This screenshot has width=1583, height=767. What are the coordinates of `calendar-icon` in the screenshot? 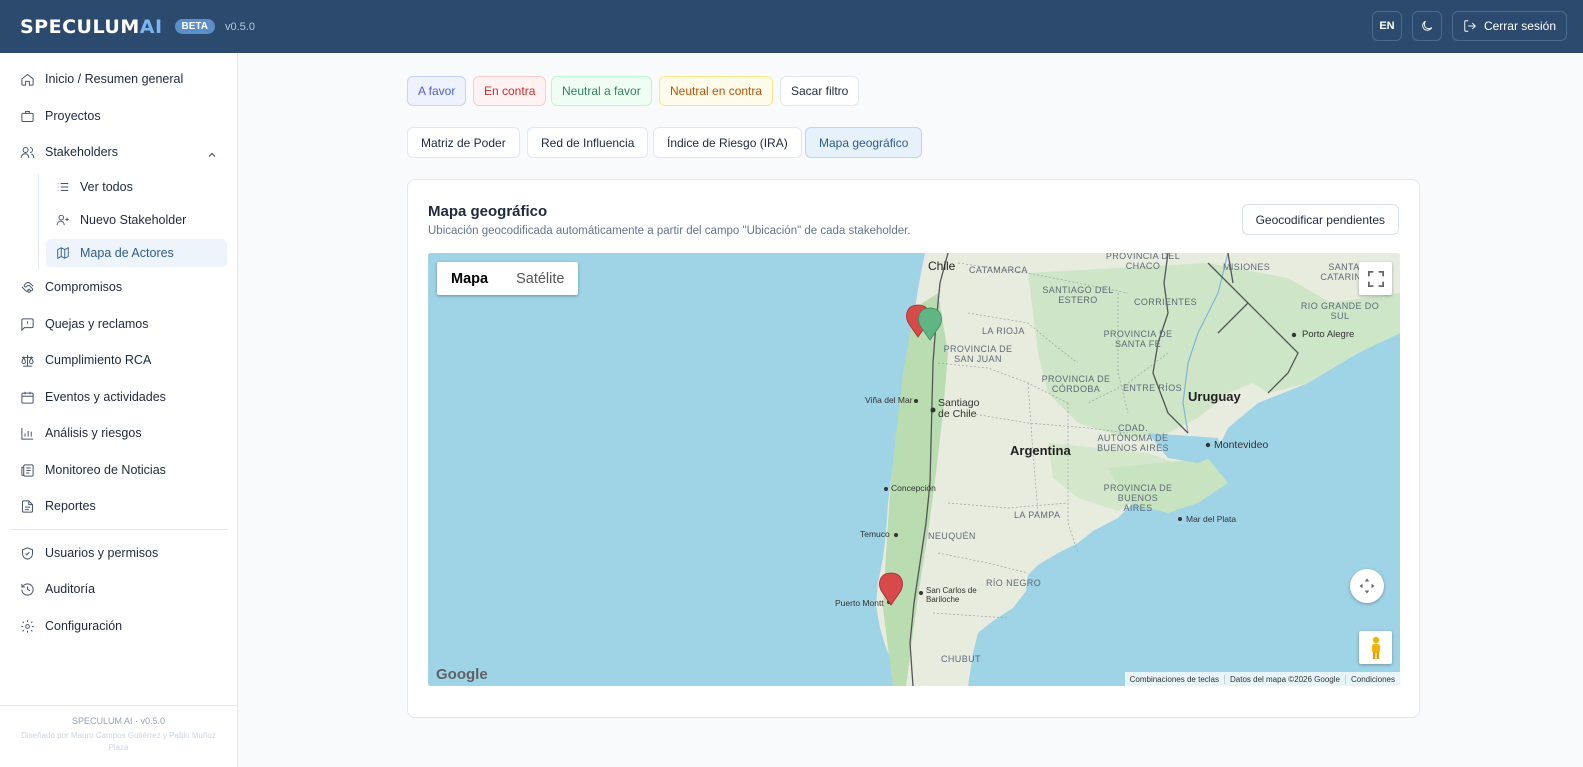 It's located at (27, 397).